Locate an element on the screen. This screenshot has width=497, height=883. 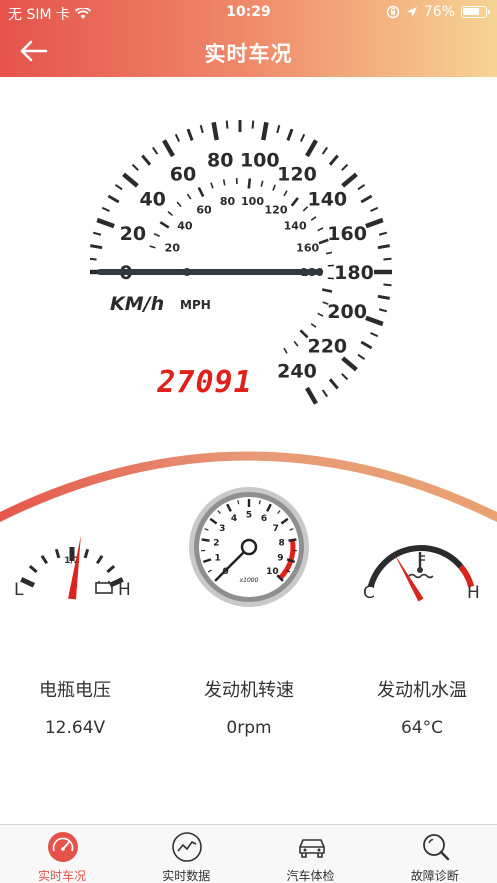
coolant-hot-mark: H is located at coordinates (473, 593).